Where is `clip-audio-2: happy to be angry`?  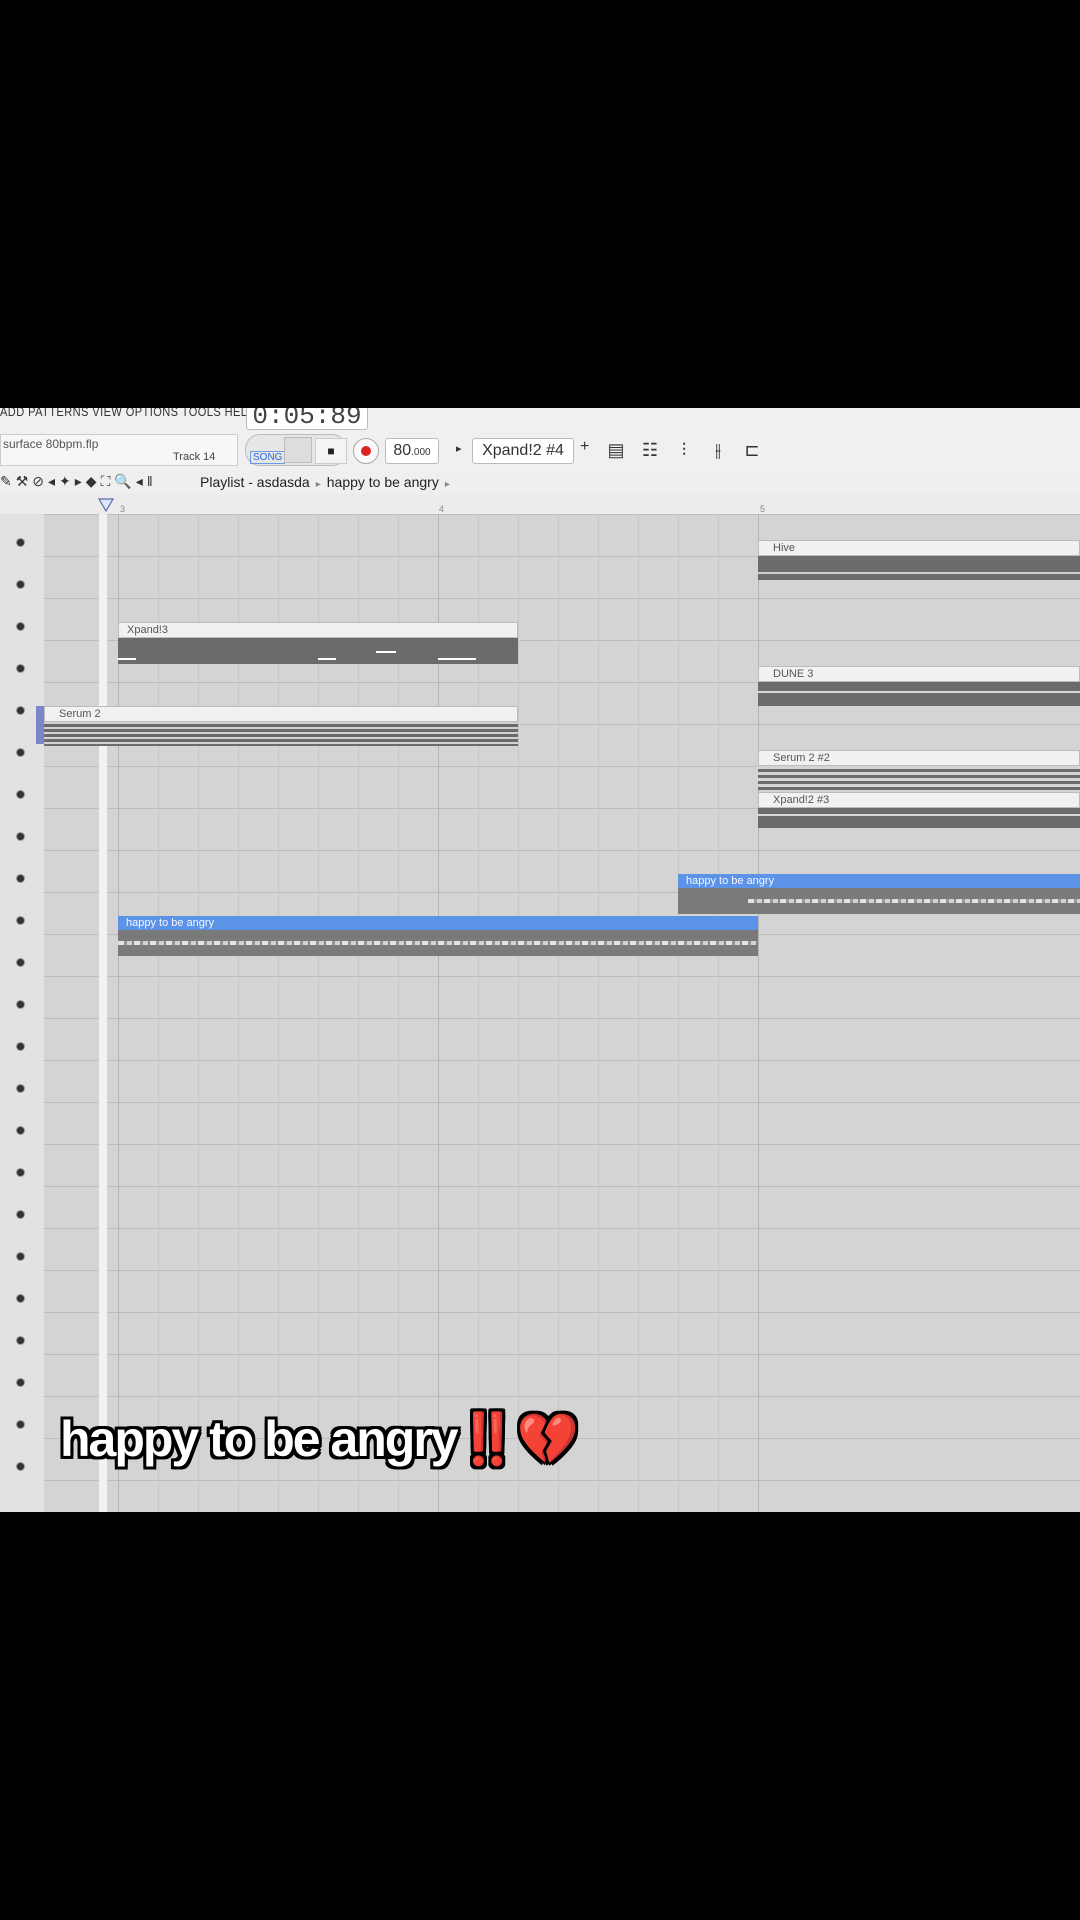
clip-audio-2: happy to be angry is located at coordinates (879, 894).